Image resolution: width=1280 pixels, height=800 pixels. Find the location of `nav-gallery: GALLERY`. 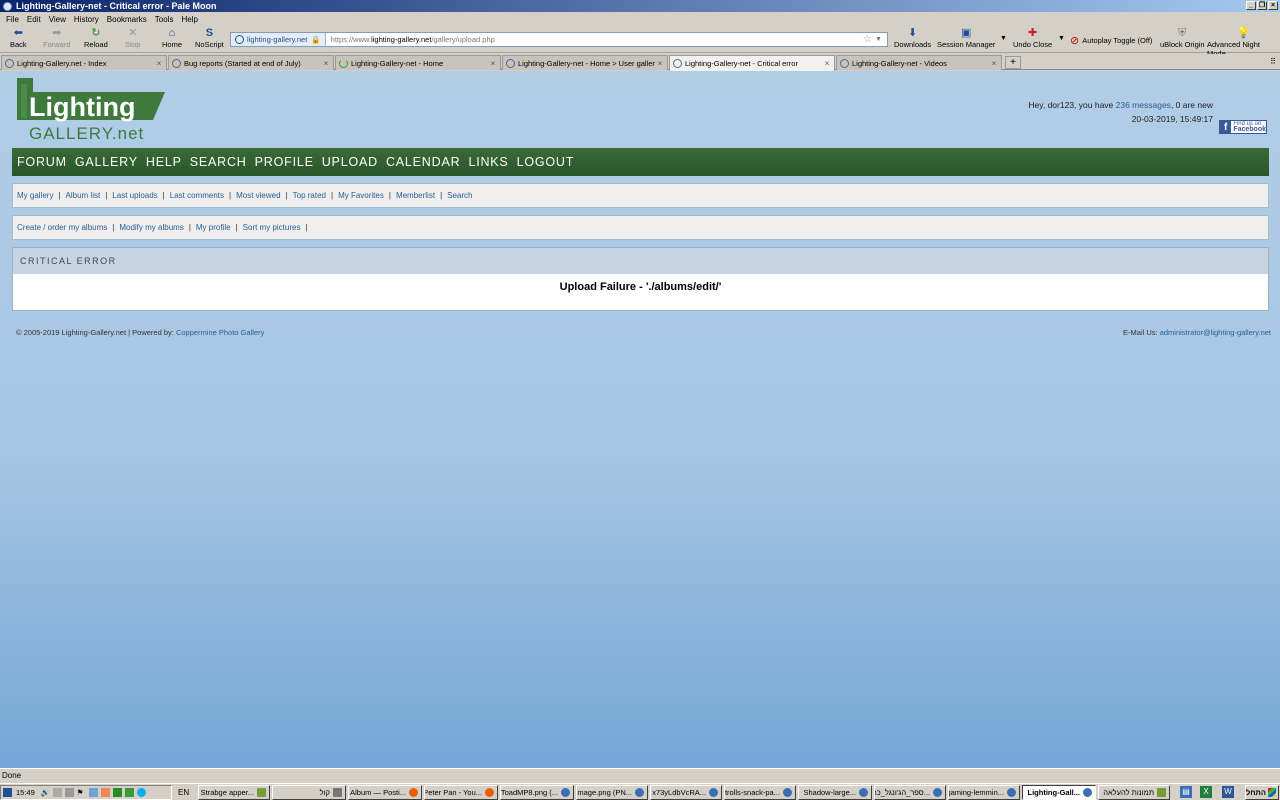

nav-gallery: GALLERY is located at coordinates (106, 162).